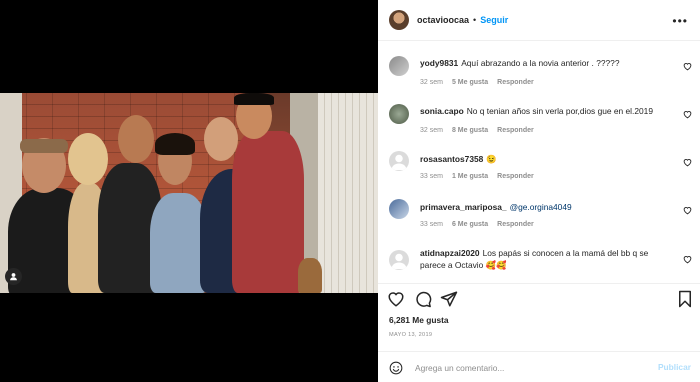 The height and width of the screenshot is (382, 700). Describe the element at coordinates (175, 144) in the screenshot. I see `person-4-hair` at that location.